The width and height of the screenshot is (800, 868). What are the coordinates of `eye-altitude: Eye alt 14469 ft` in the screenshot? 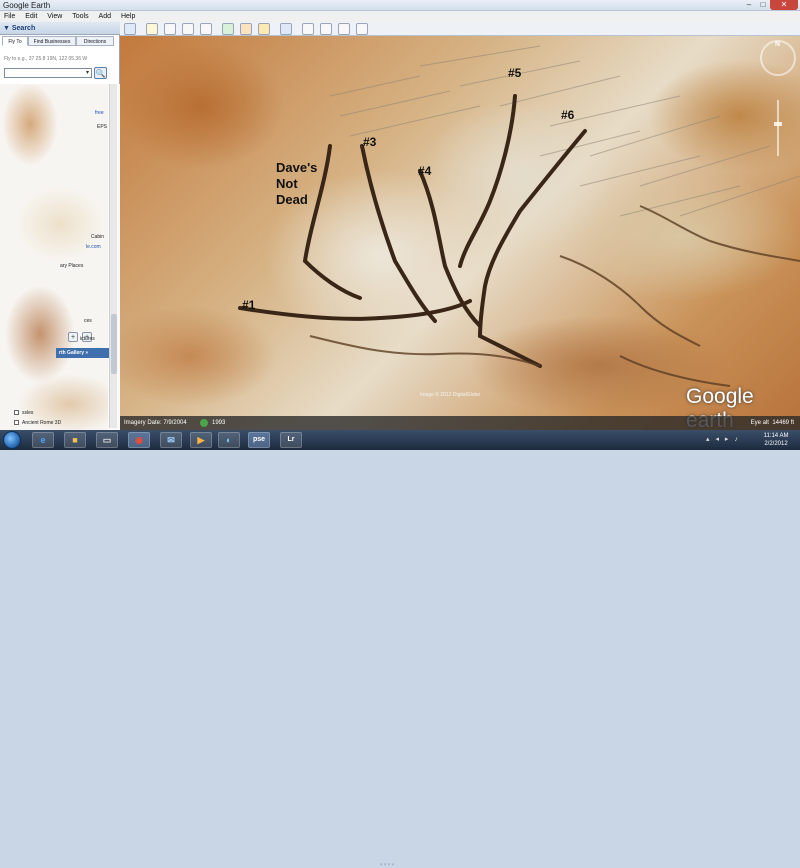 It's located at (772, 423).